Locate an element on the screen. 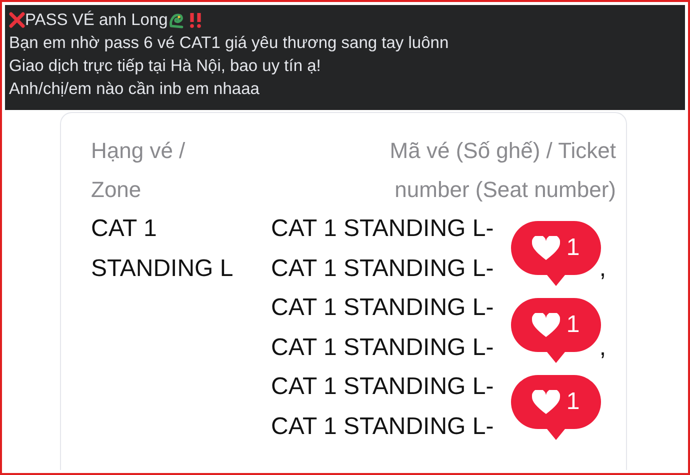  post-text: Giao dịch trực tiếp tại Hà Nội, bao uy tín ạ! is located at coordinates (165, 66).